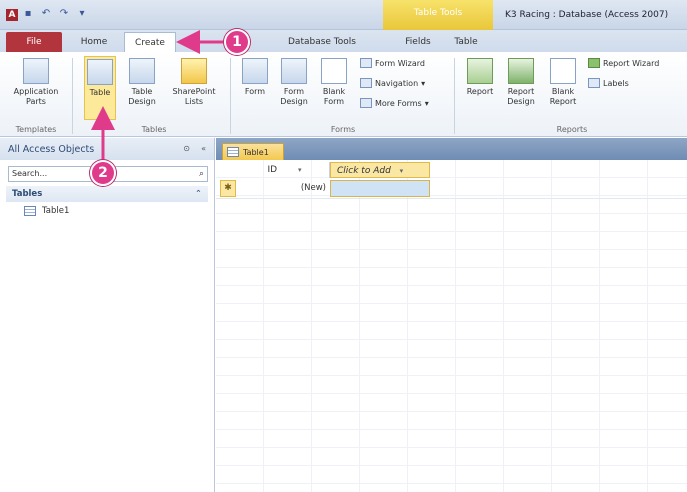 The image size is (687, 492). Describe the element at coordinates (55, 14) in the screenshot. I see `quick-access-toolbar: ▪ ↶ ↷ ▾` at that location.